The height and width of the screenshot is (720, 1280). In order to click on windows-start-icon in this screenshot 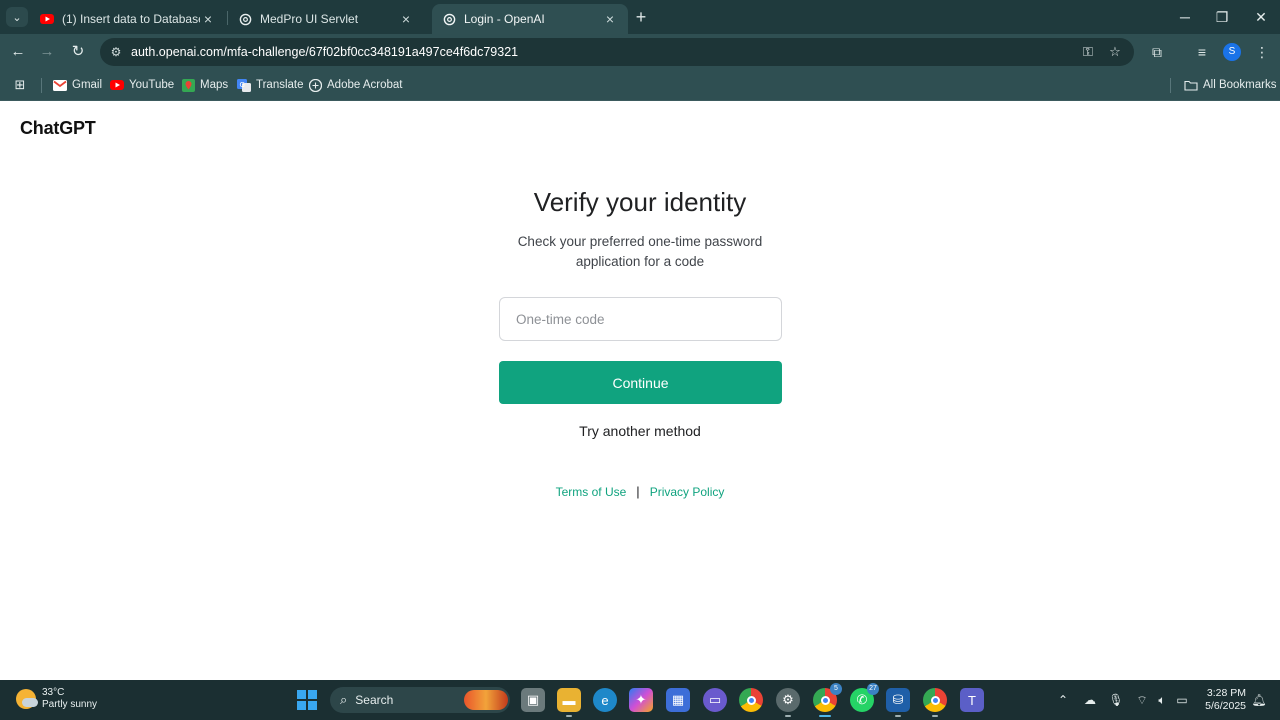, I will do `click(307, 700)`.